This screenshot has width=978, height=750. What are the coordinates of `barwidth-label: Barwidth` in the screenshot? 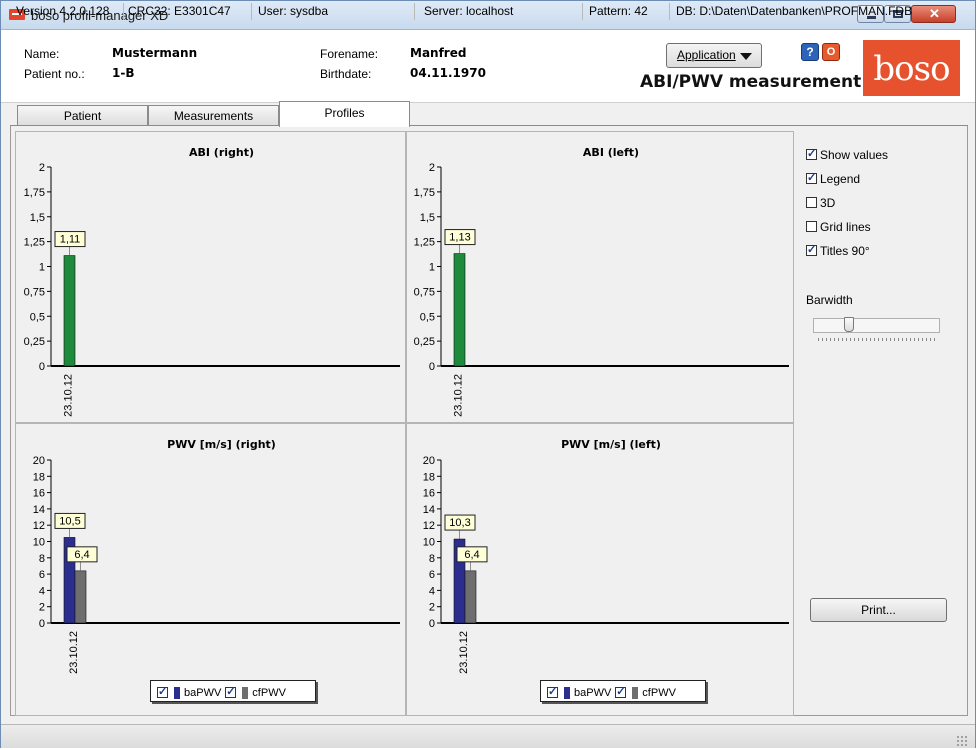 It's located at (829, 300).